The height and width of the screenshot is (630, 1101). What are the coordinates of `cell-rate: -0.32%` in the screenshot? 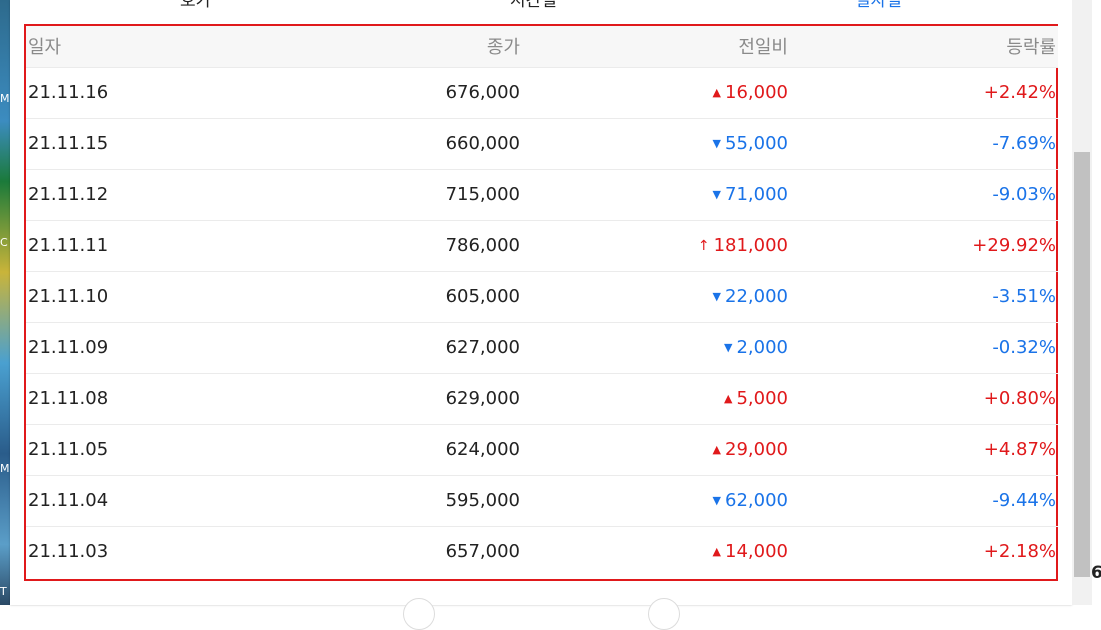 It's located at (1024, 347).